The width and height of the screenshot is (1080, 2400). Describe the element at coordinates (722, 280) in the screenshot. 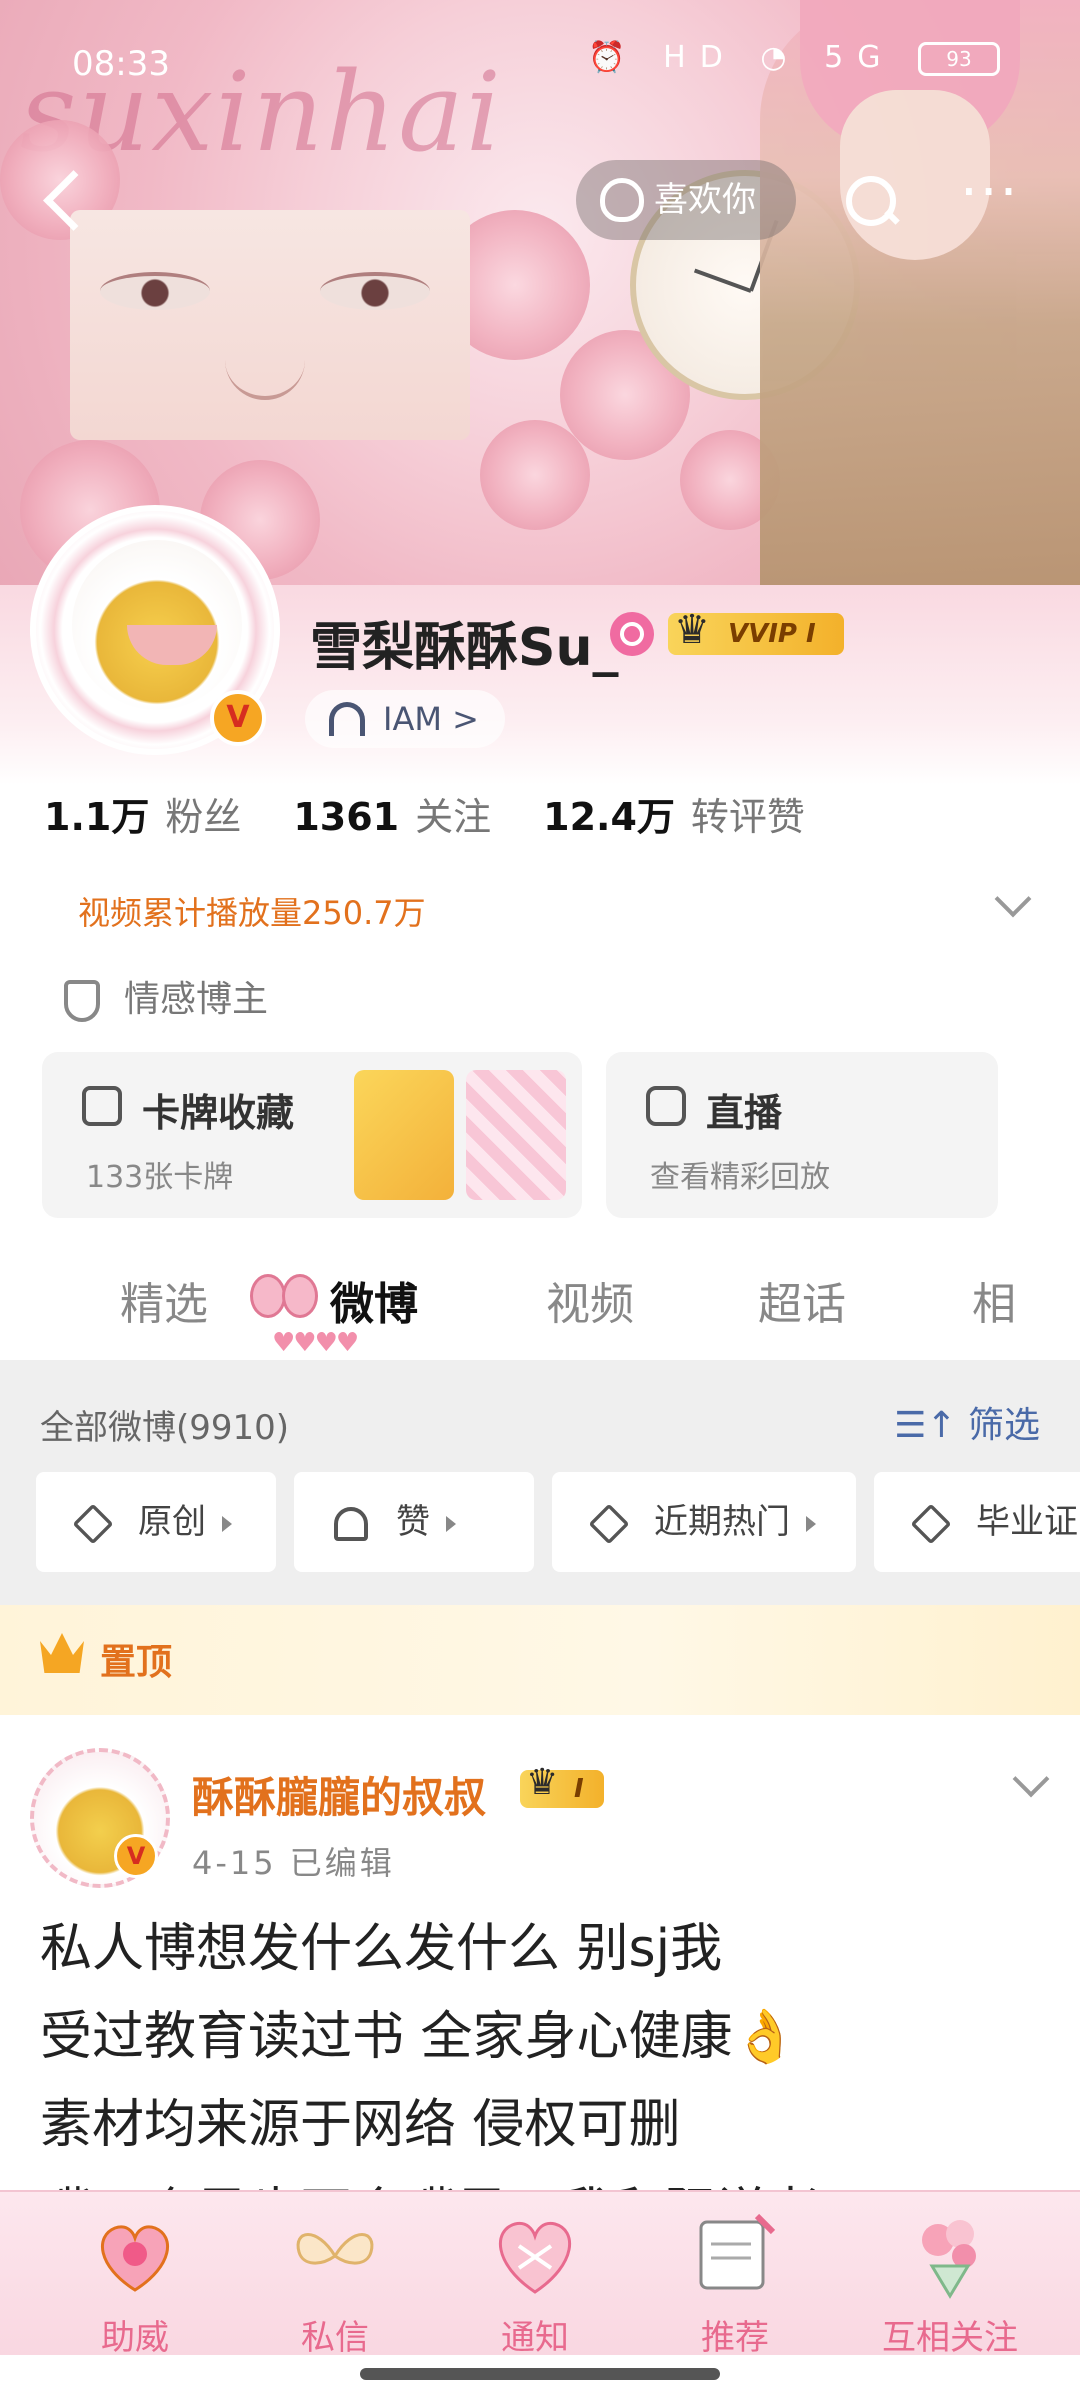

I see `clock-hand` at that location.